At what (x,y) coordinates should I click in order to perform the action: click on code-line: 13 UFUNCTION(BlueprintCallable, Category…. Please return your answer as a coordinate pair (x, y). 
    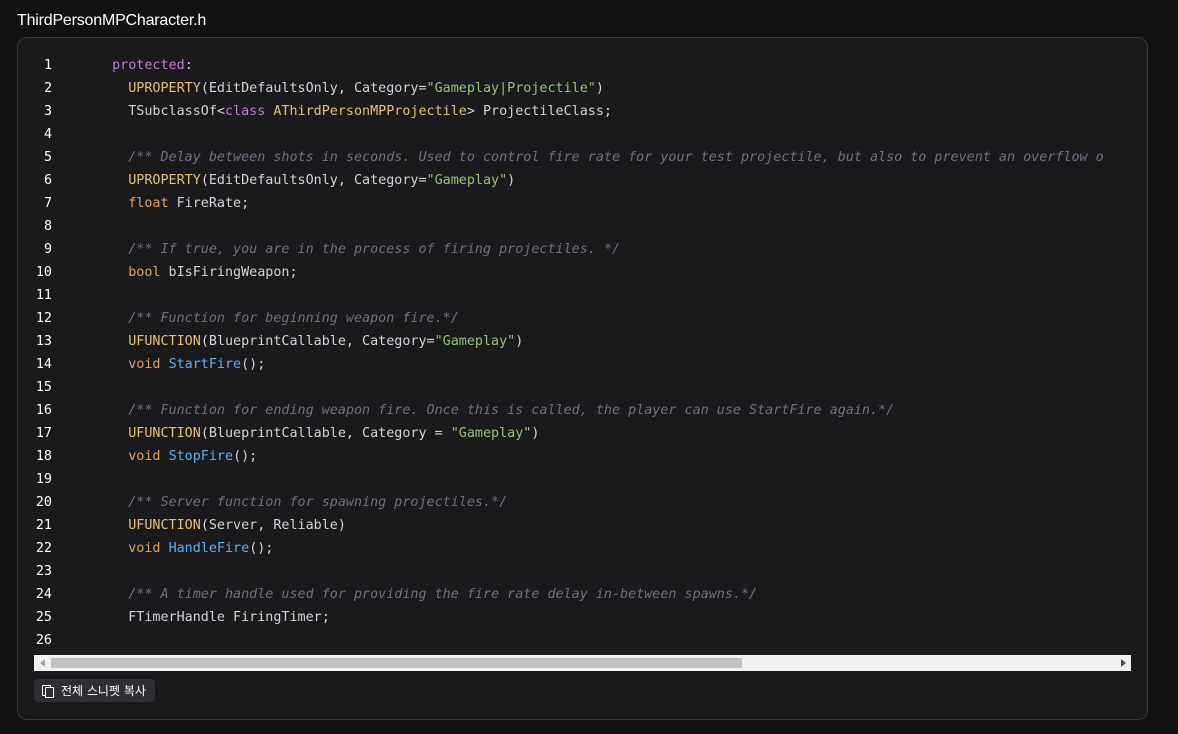
    Looking at the image, I should click on (574, 341).